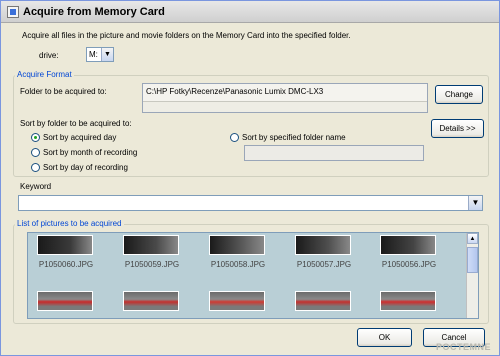 The height and width of the screenshot is (356, 500). What do you see at coordinates (238, 264) in the screenshot?
I see `picture-filename: P1050058.JPG` at bounding box center [238, 264].